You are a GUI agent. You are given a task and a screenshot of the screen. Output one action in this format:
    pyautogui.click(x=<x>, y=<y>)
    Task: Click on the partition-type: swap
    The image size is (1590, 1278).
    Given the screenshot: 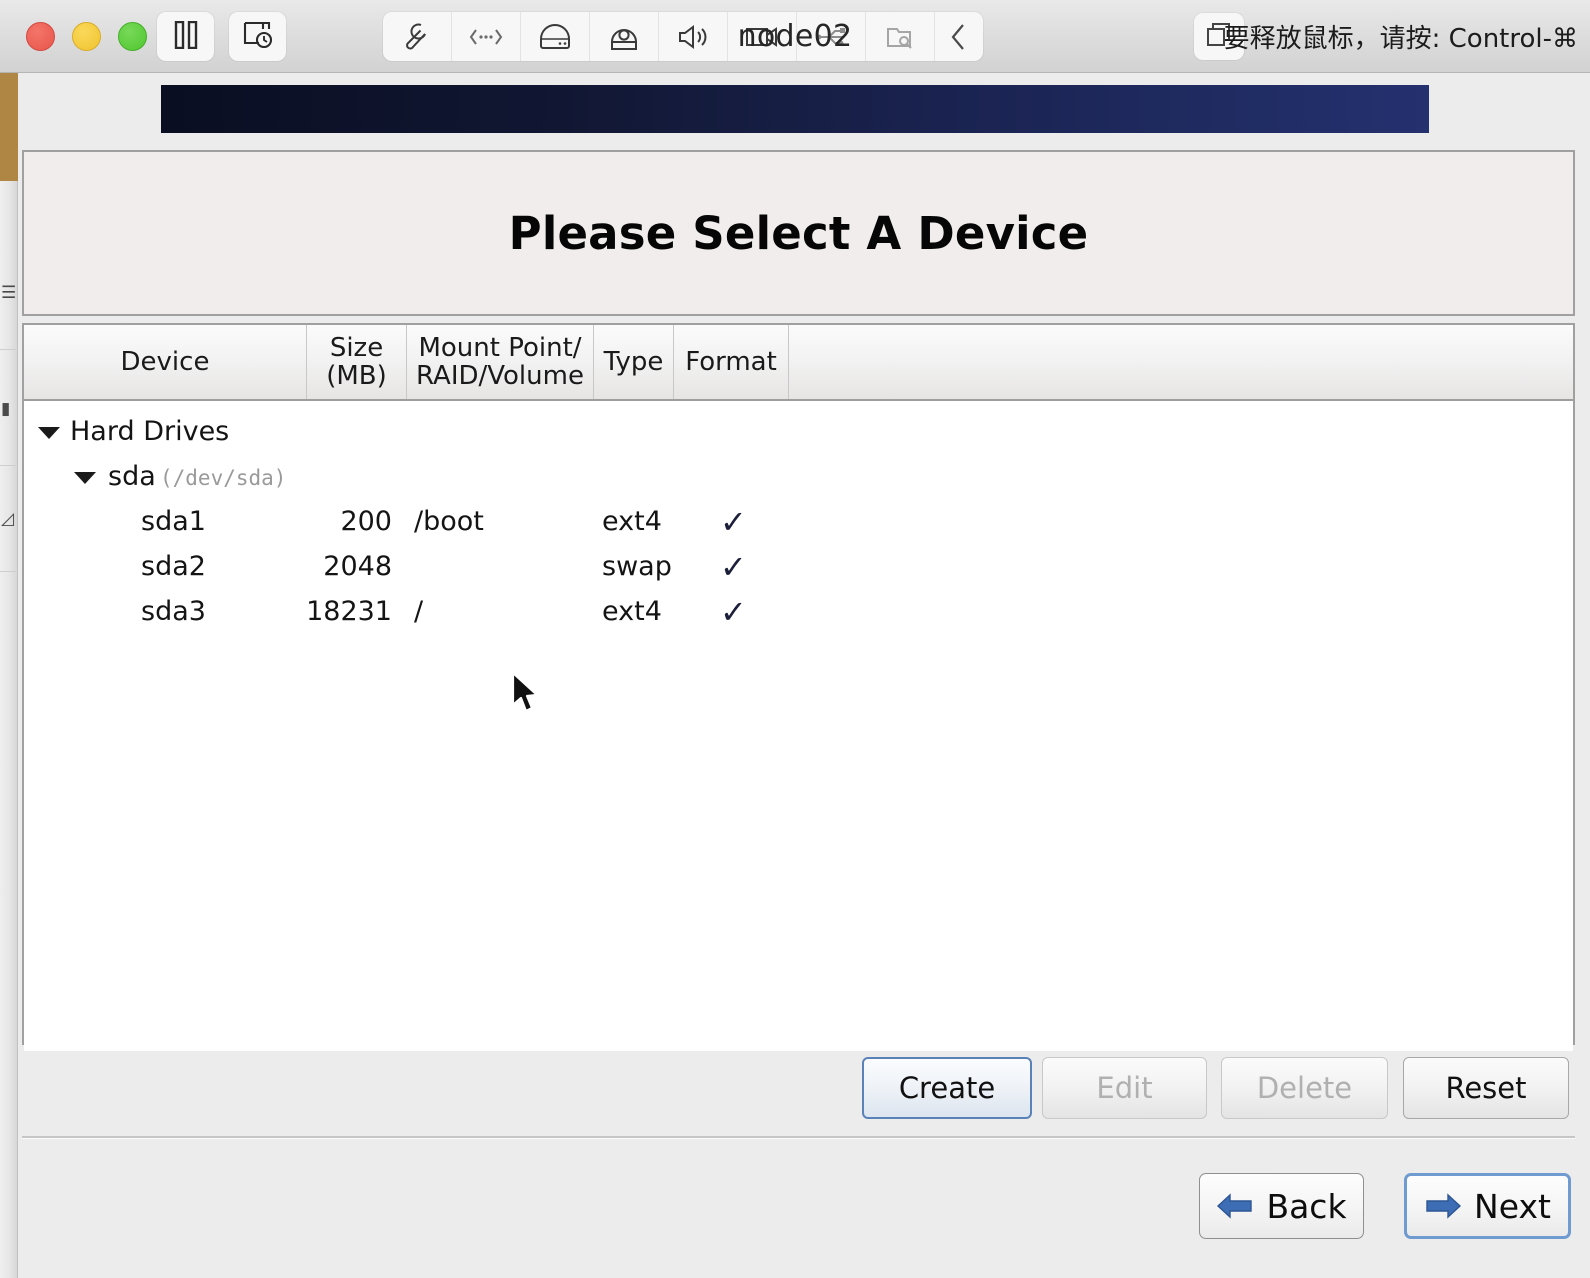 What is the action you would take?
    pyautogui.click(x=637, y=566)
    